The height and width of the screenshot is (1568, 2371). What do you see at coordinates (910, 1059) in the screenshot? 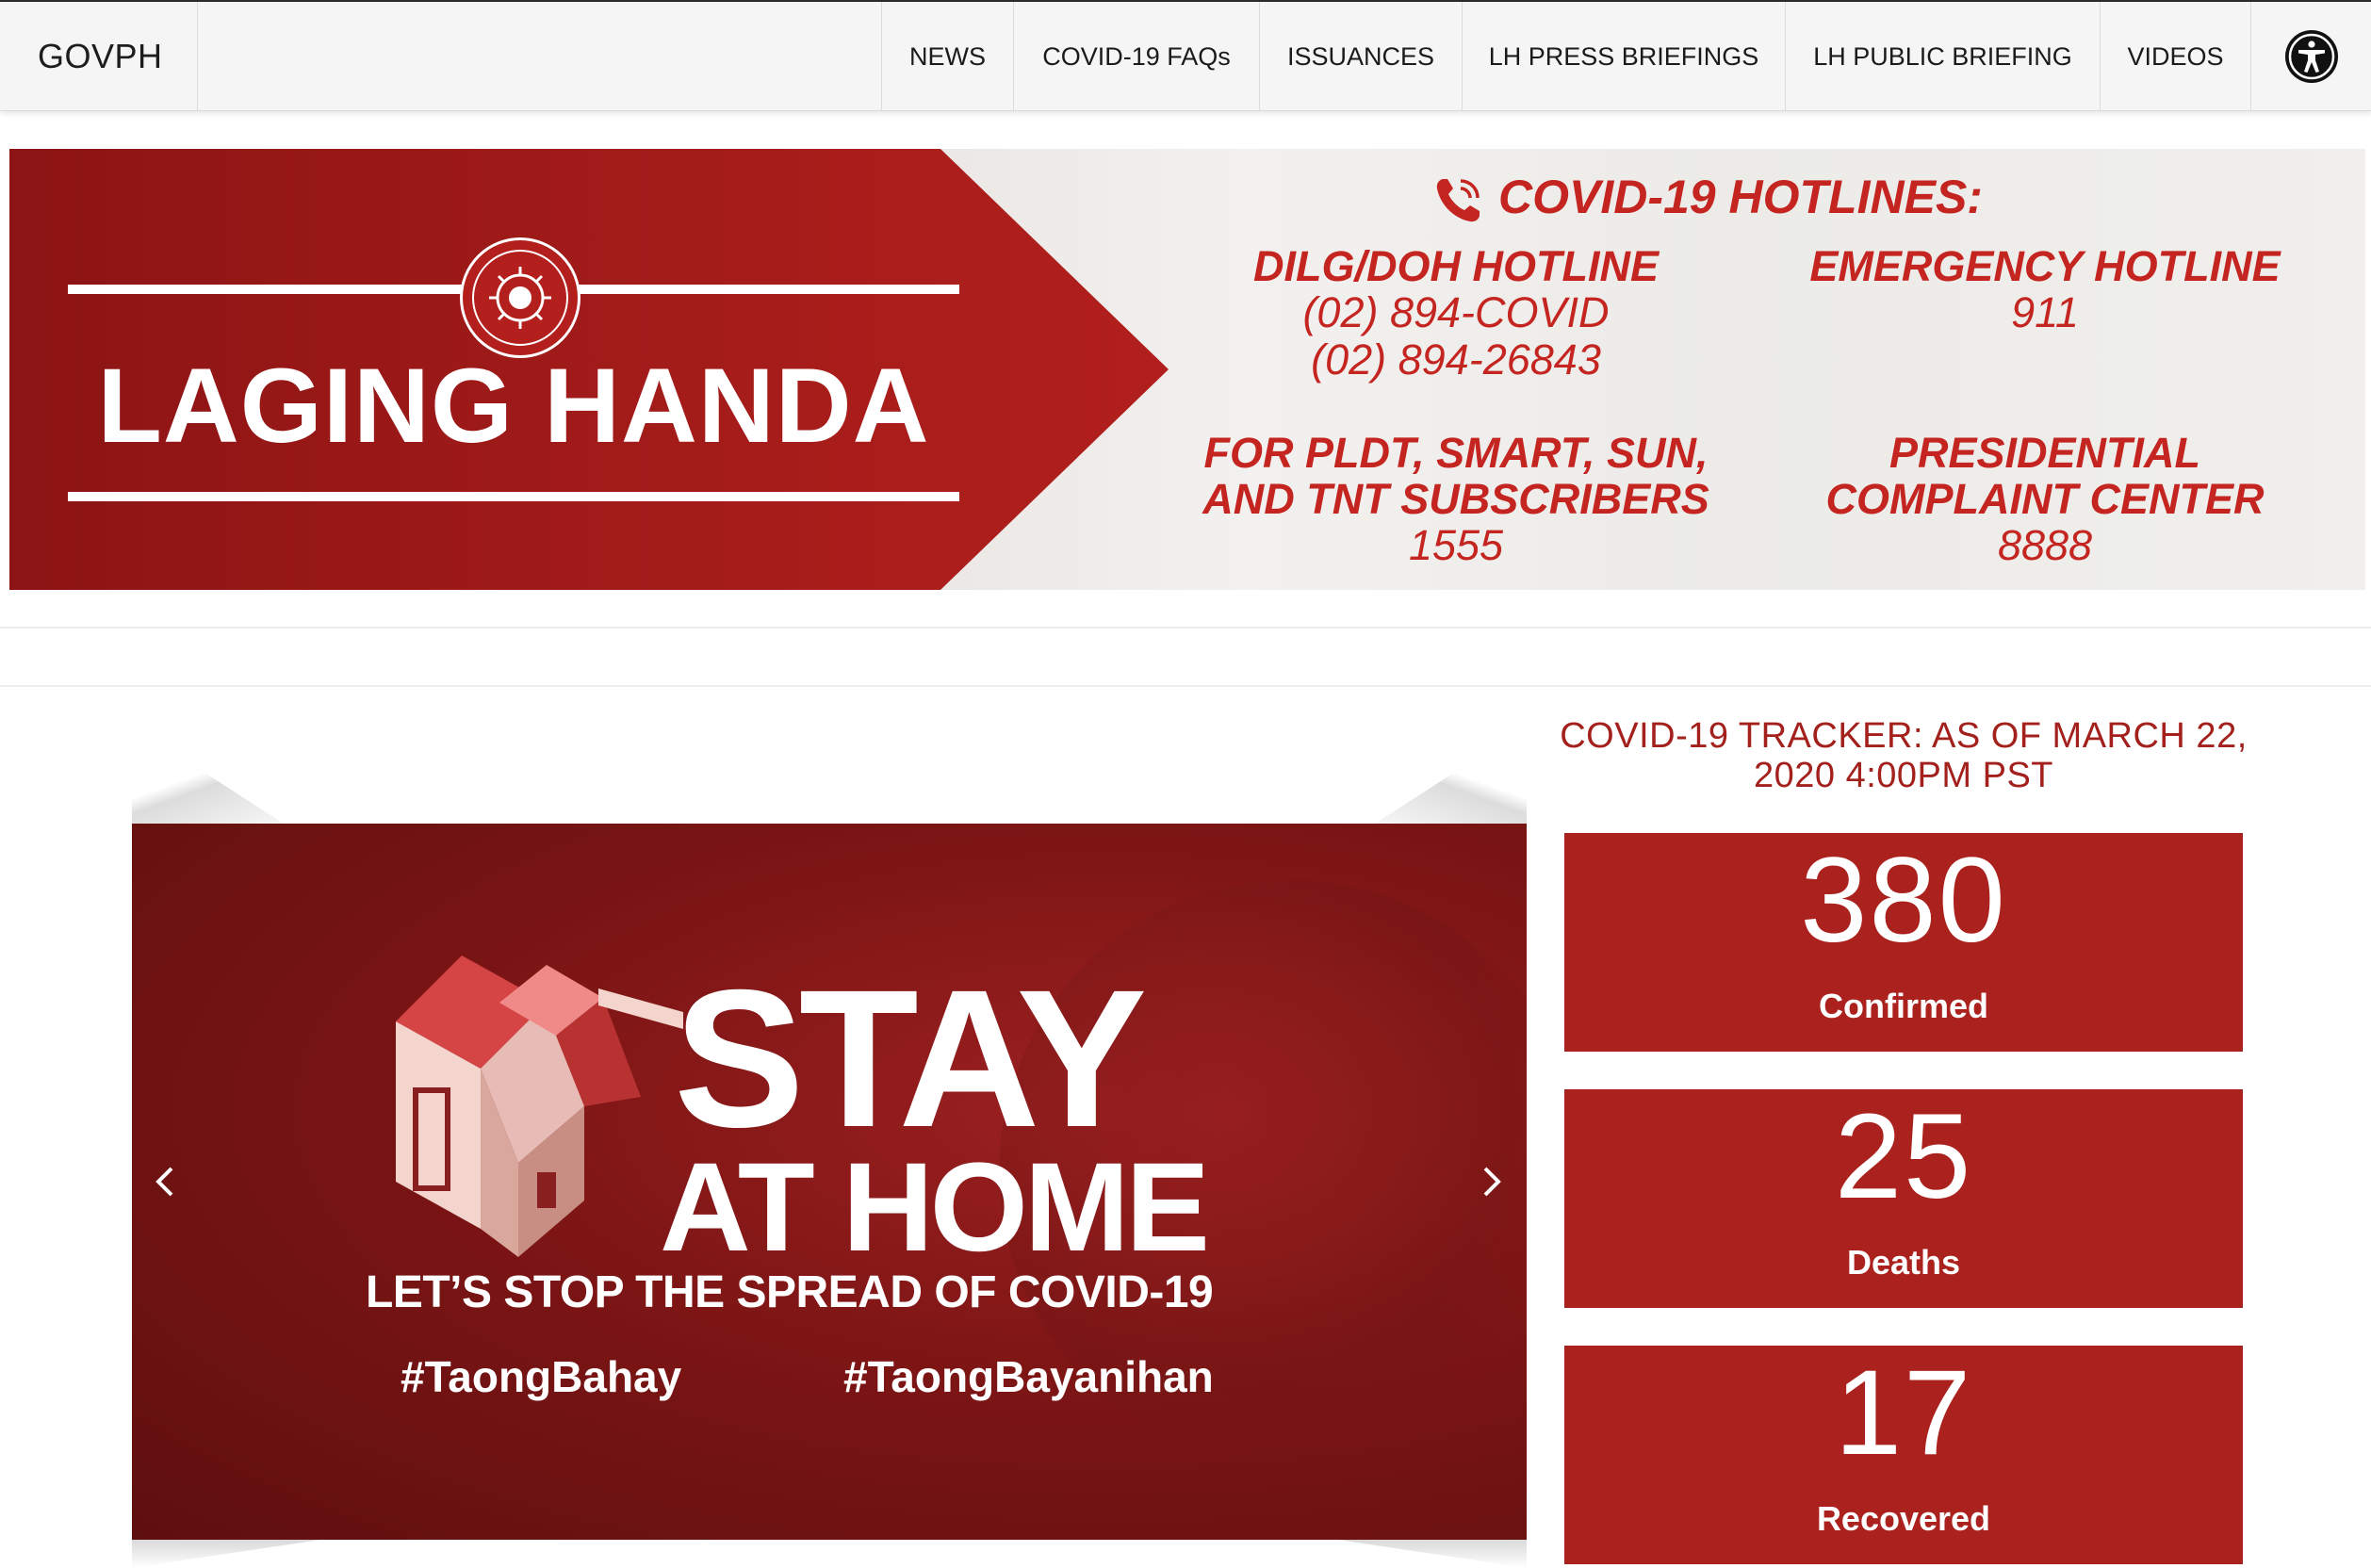
I see `slide-headline-stay: STAY` at bounding box center [910, 1059].